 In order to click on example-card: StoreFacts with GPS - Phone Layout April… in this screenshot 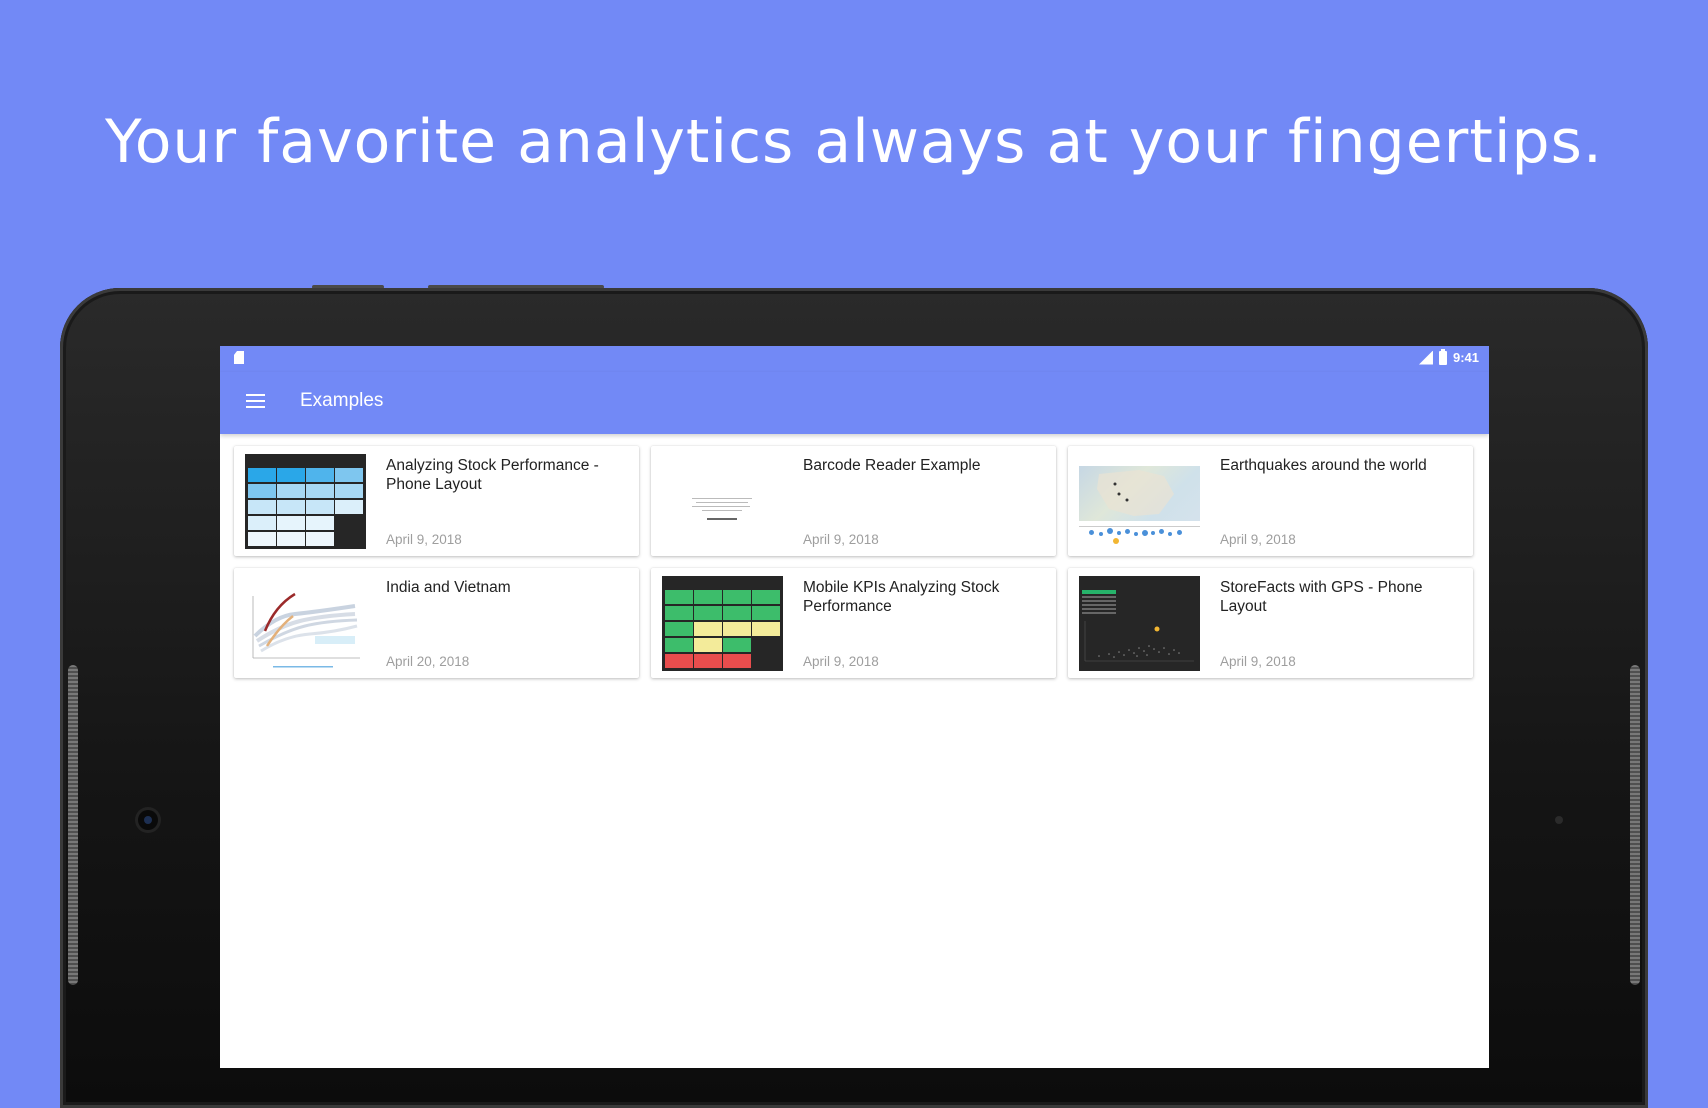, I will do `click(1270, 623)`.